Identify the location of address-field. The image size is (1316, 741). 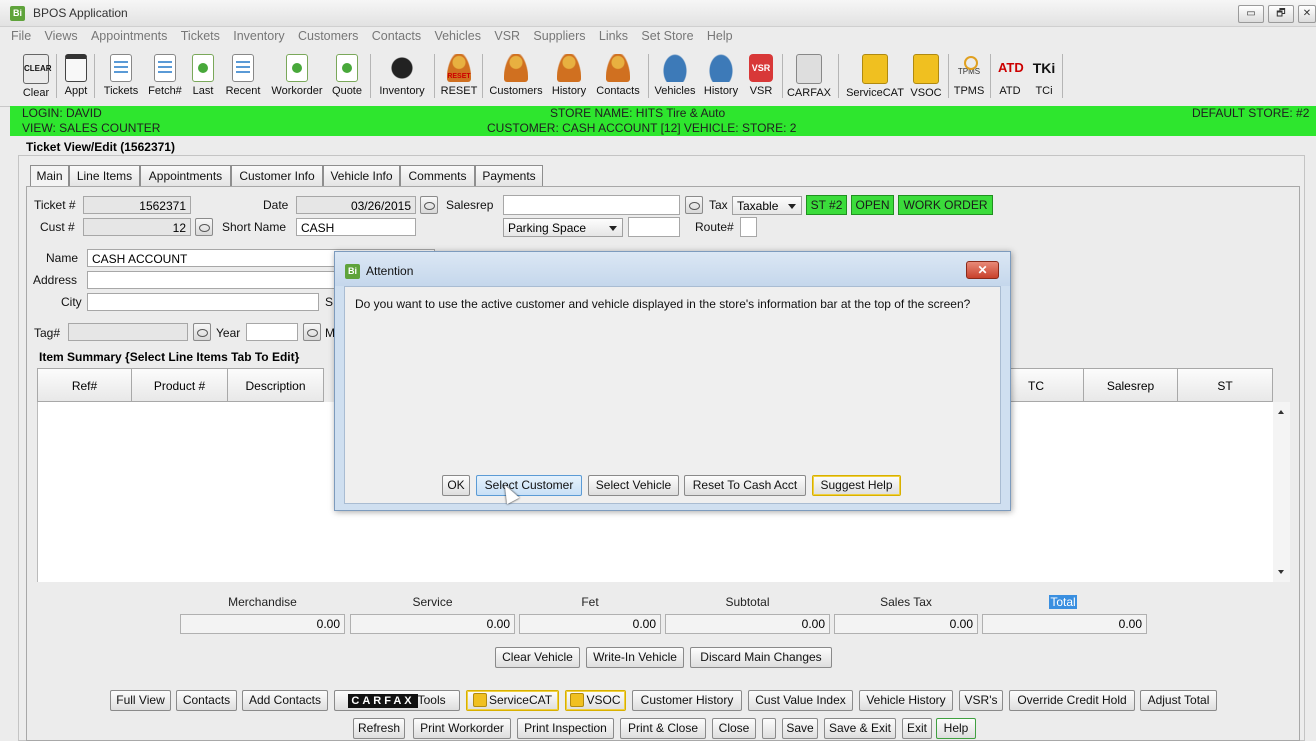
(211, 280).